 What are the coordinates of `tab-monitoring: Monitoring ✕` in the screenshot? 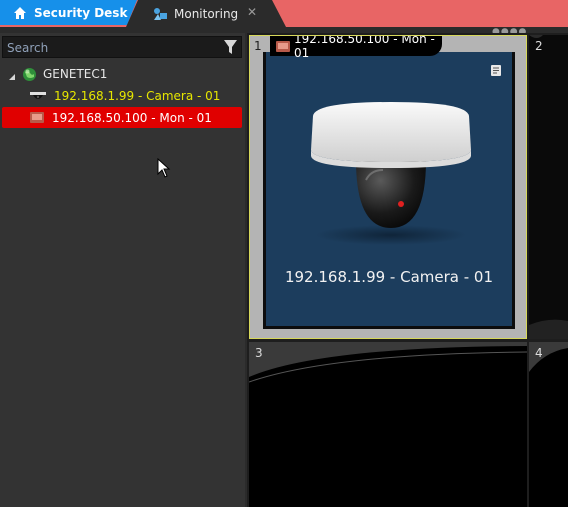 It's located at (206, 13).